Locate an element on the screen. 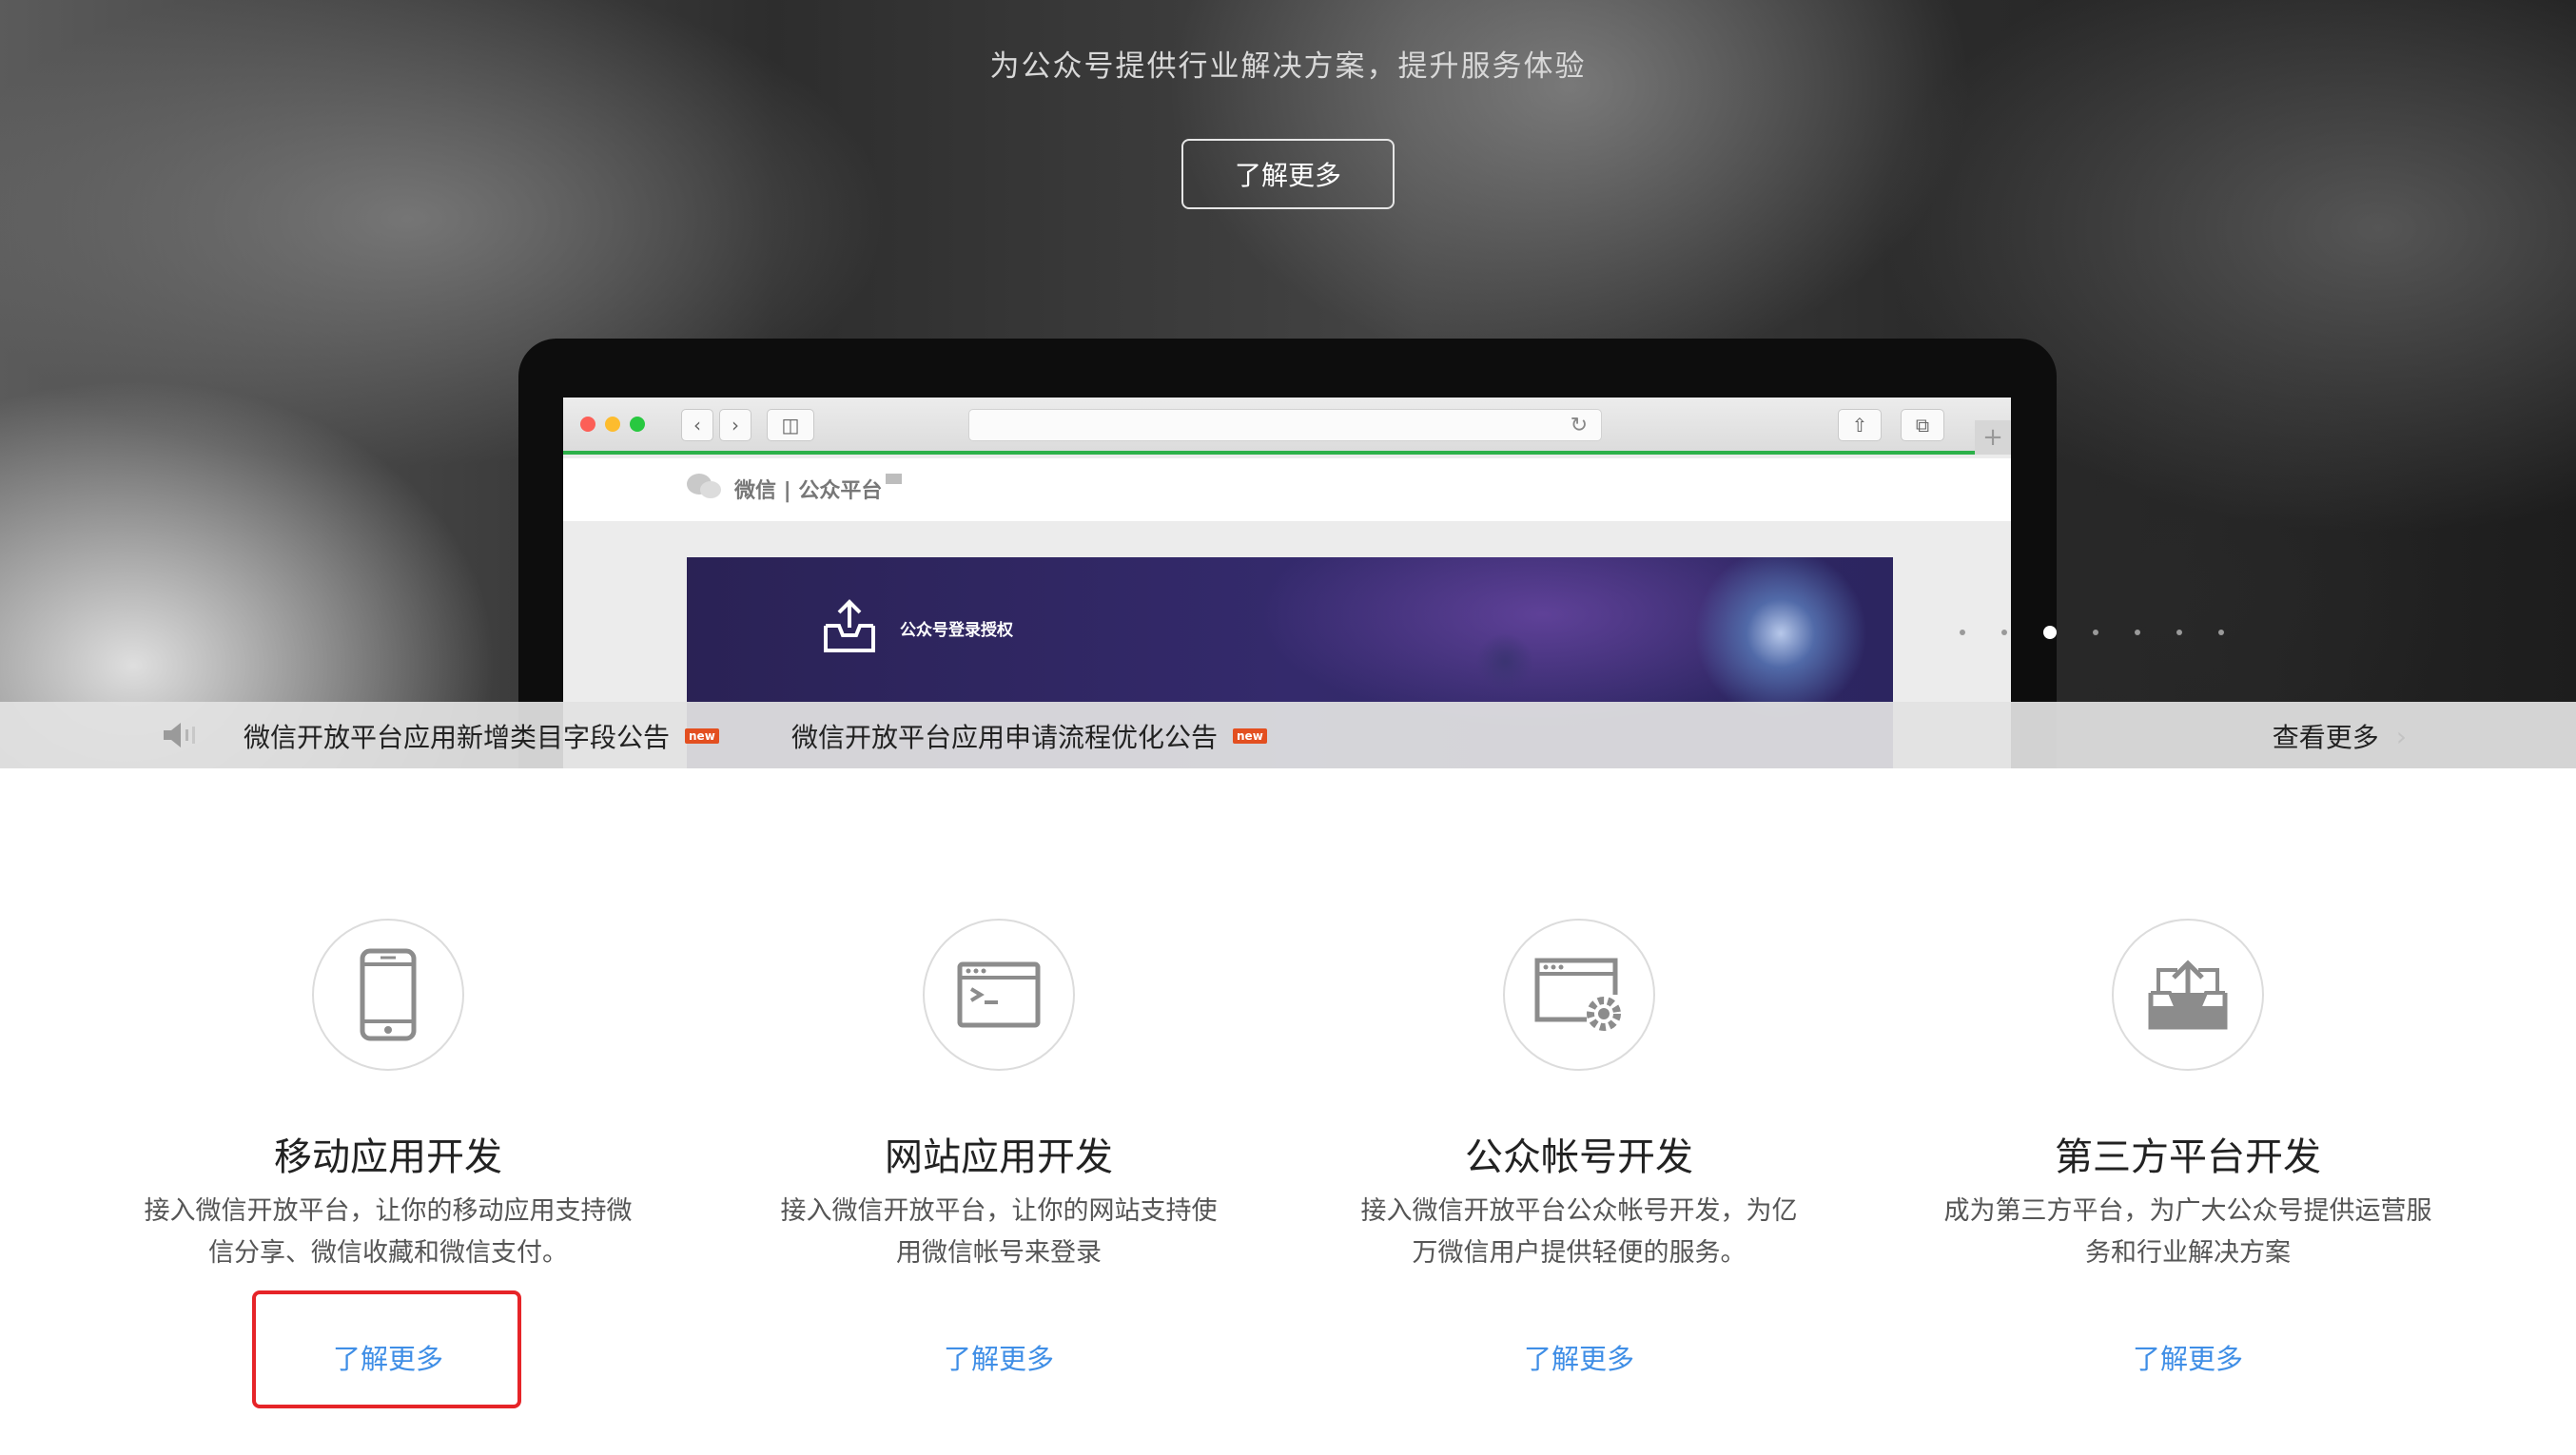  feature-description-line: 接入微信开放平台，让你的移动应用支持微 is located at coordinates (388, 1211).